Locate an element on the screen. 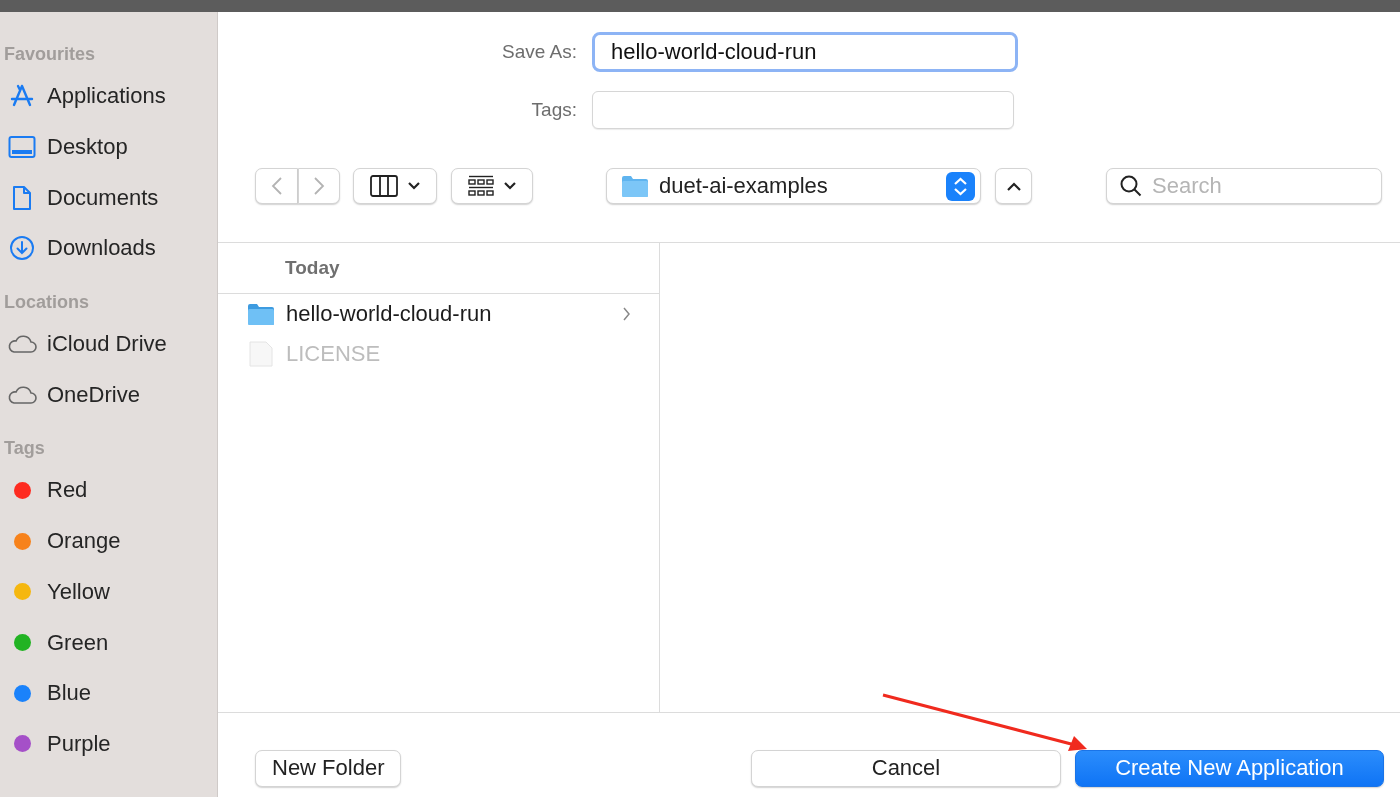 This screenshot has height=797, width=1400. dialog-button: Cancel is located at coordinates (906, 768).